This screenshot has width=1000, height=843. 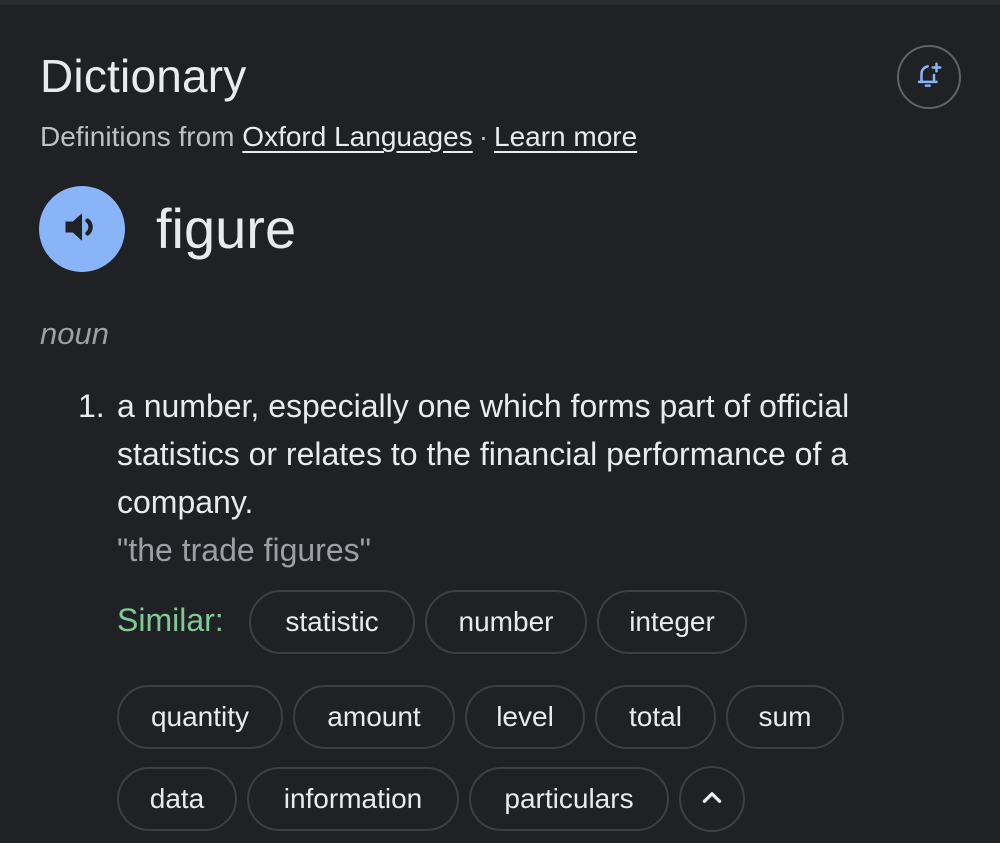 I want to click on bell-plus-icon, so click(x=929, y=77).